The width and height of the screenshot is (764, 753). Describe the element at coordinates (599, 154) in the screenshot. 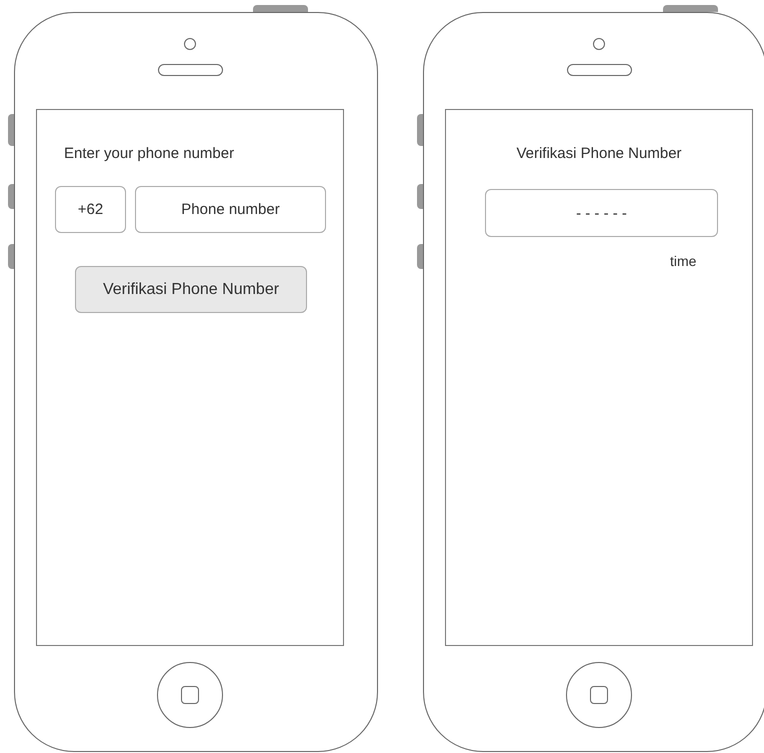

I see `screen-title: Verifikasi Phone Number` at that location.